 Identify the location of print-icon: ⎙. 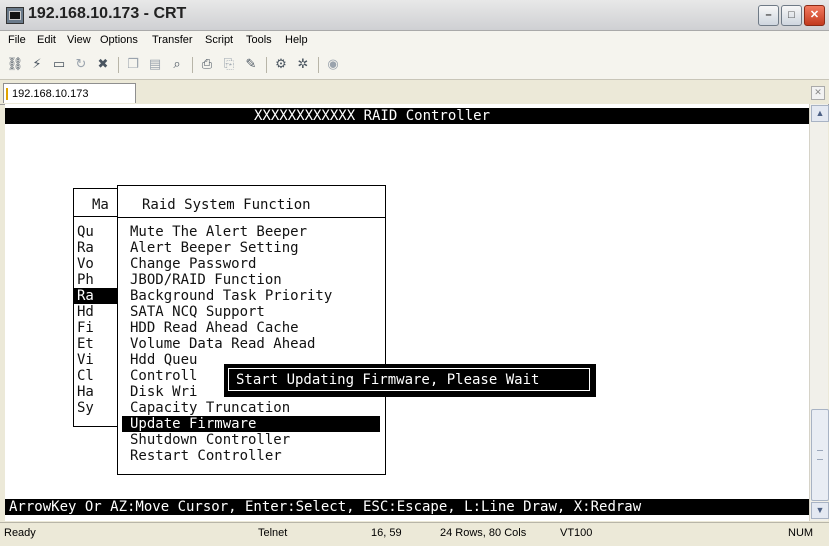
(207, 65).